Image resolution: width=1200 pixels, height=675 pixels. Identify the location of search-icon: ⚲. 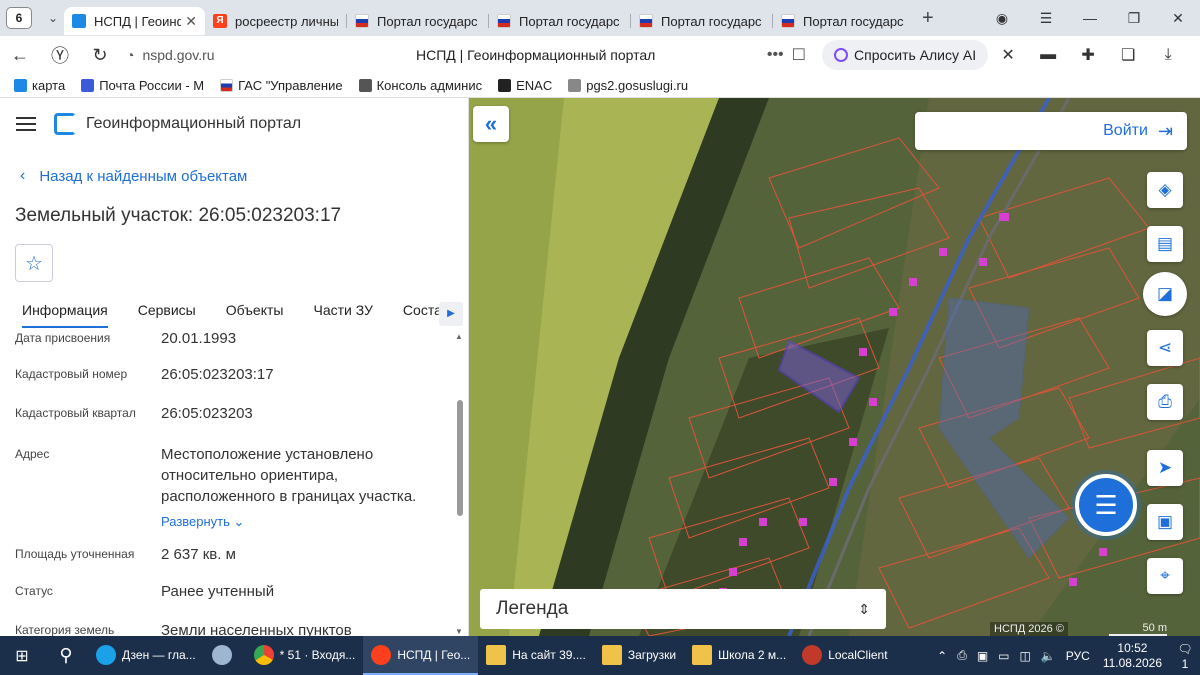
(66, 655).